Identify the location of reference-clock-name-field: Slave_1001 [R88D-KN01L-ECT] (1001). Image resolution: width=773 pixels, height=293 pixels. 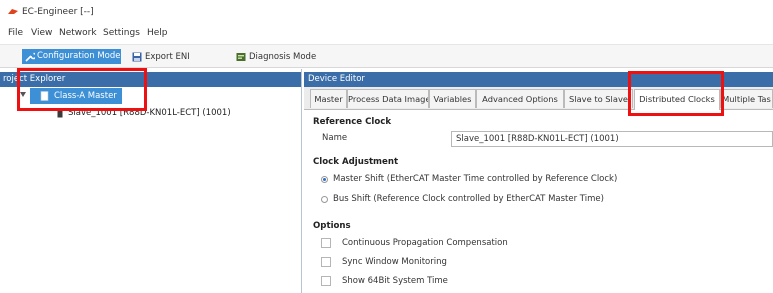
(612, 139).